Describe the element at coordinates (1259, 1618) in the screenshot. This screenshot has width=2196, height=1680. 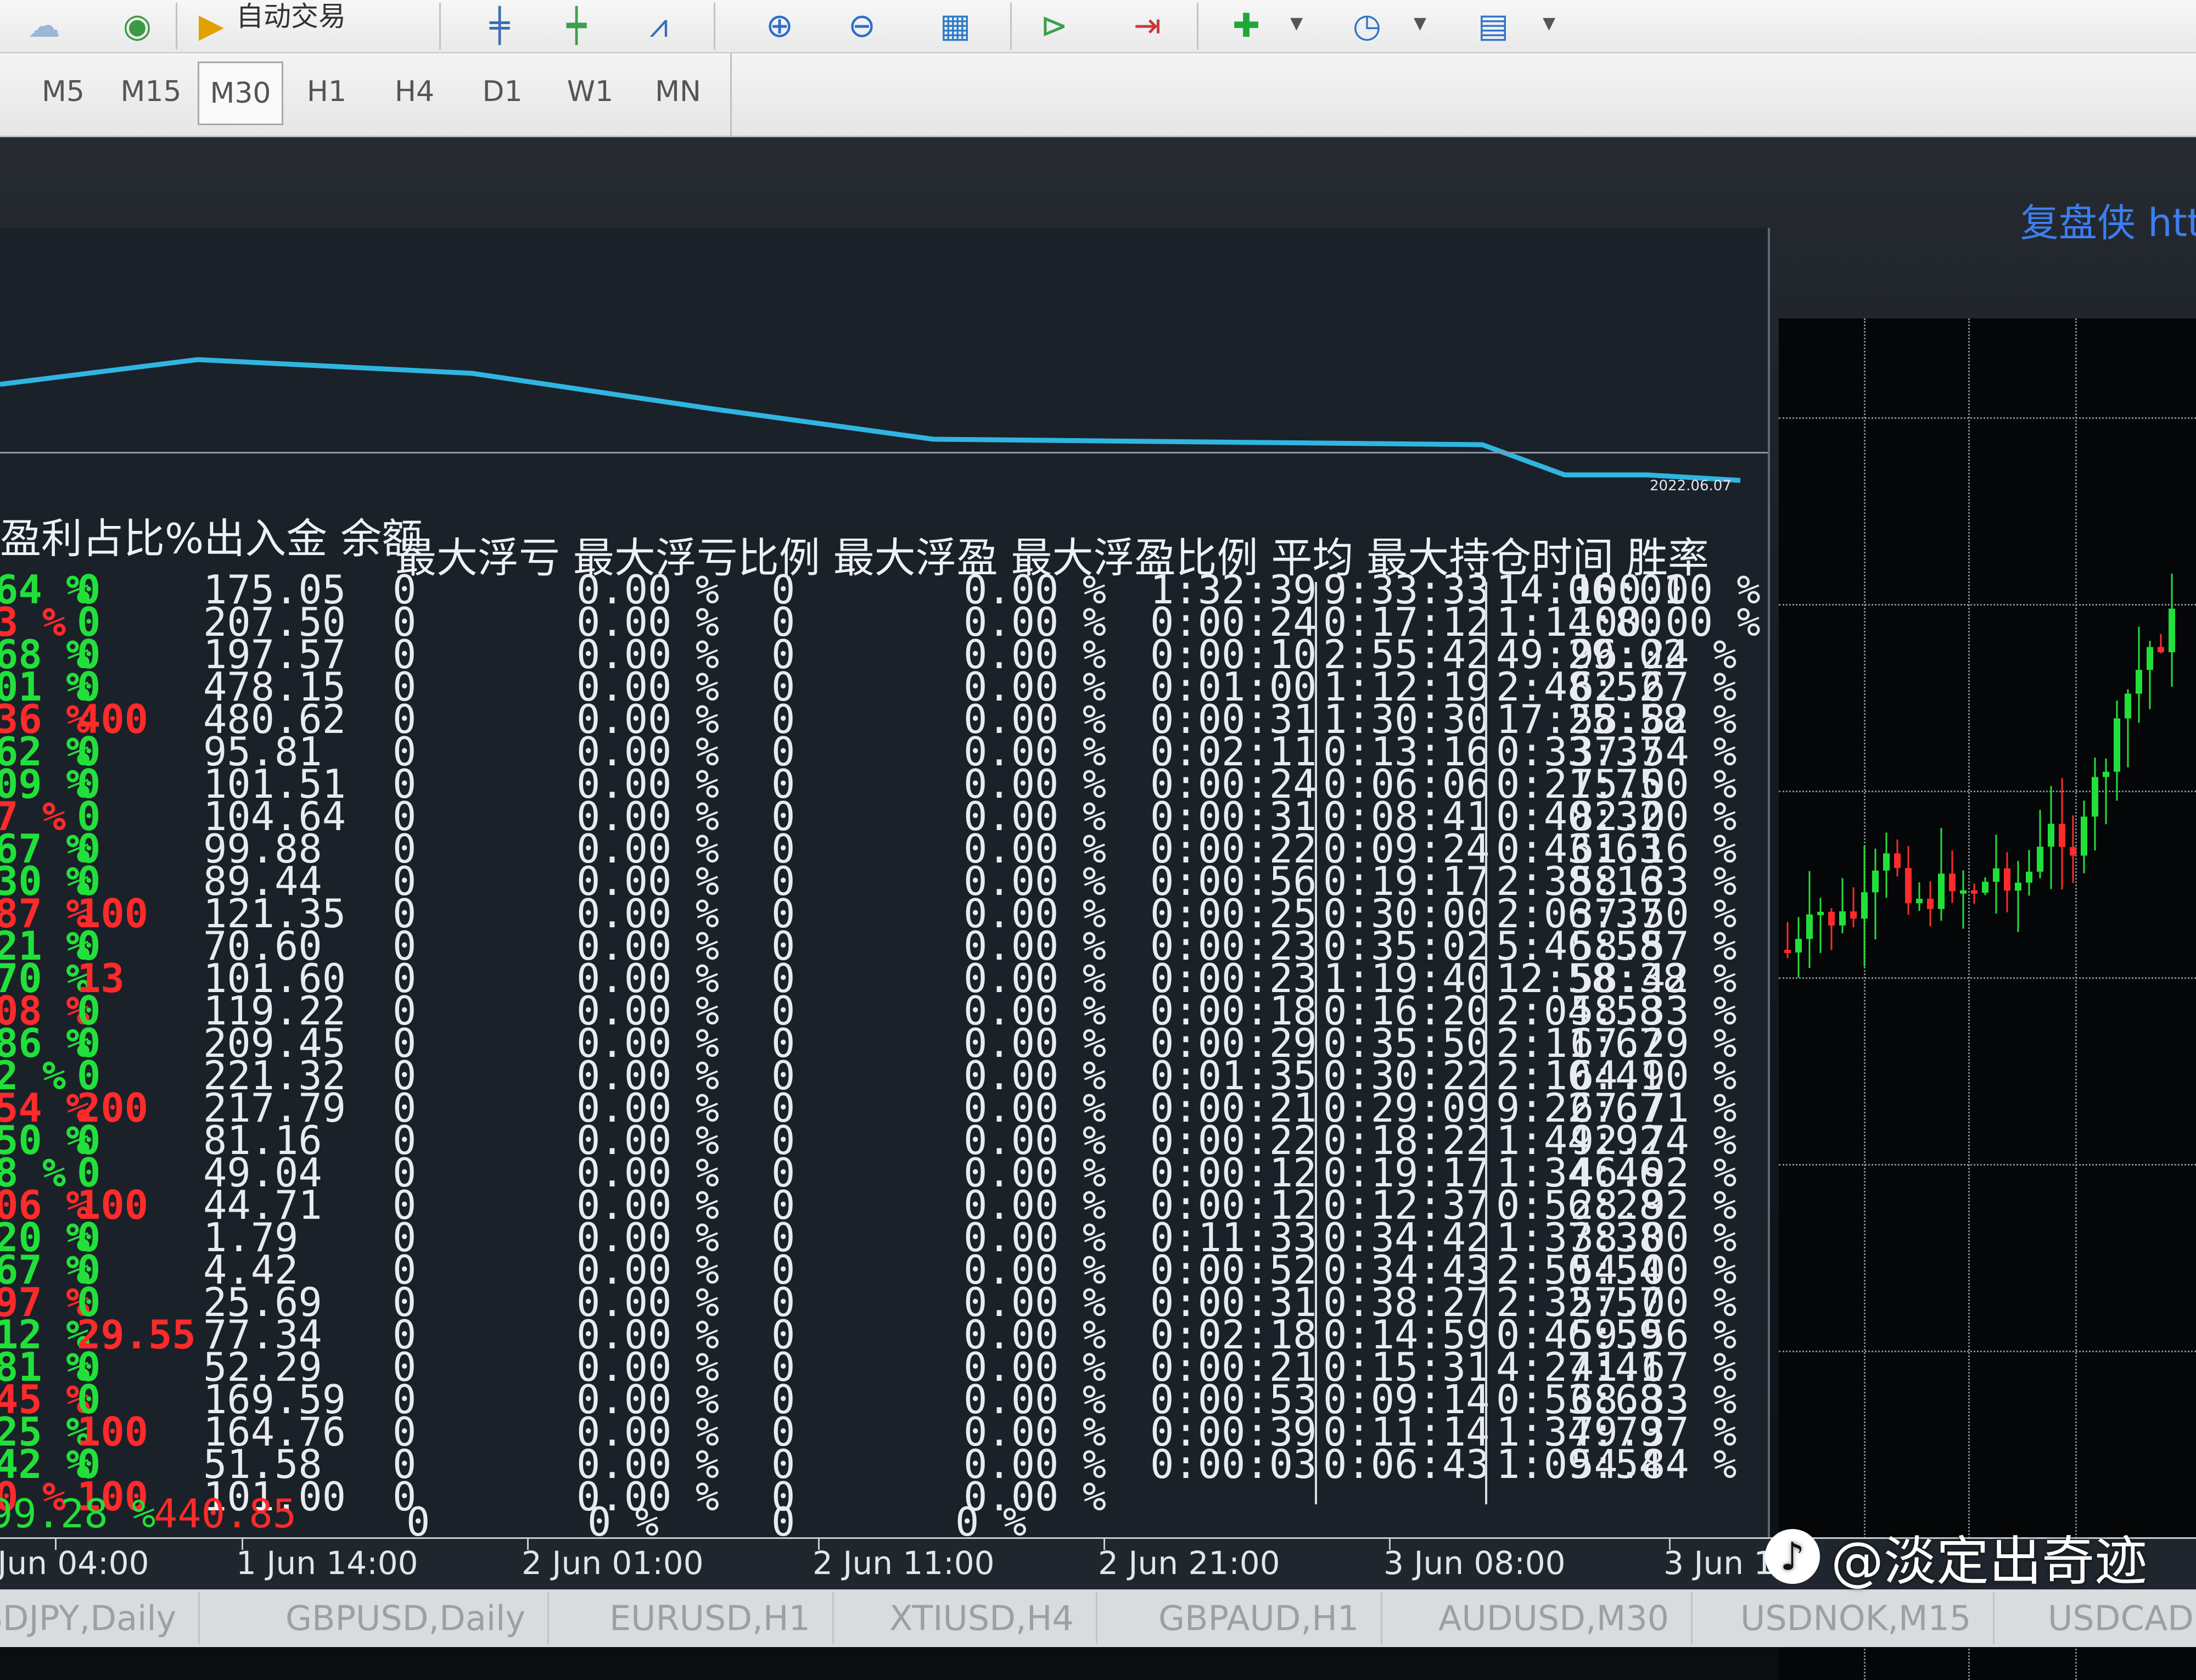
I see `tab-gbpaud-h1: GBPAUD,H1` at that location.